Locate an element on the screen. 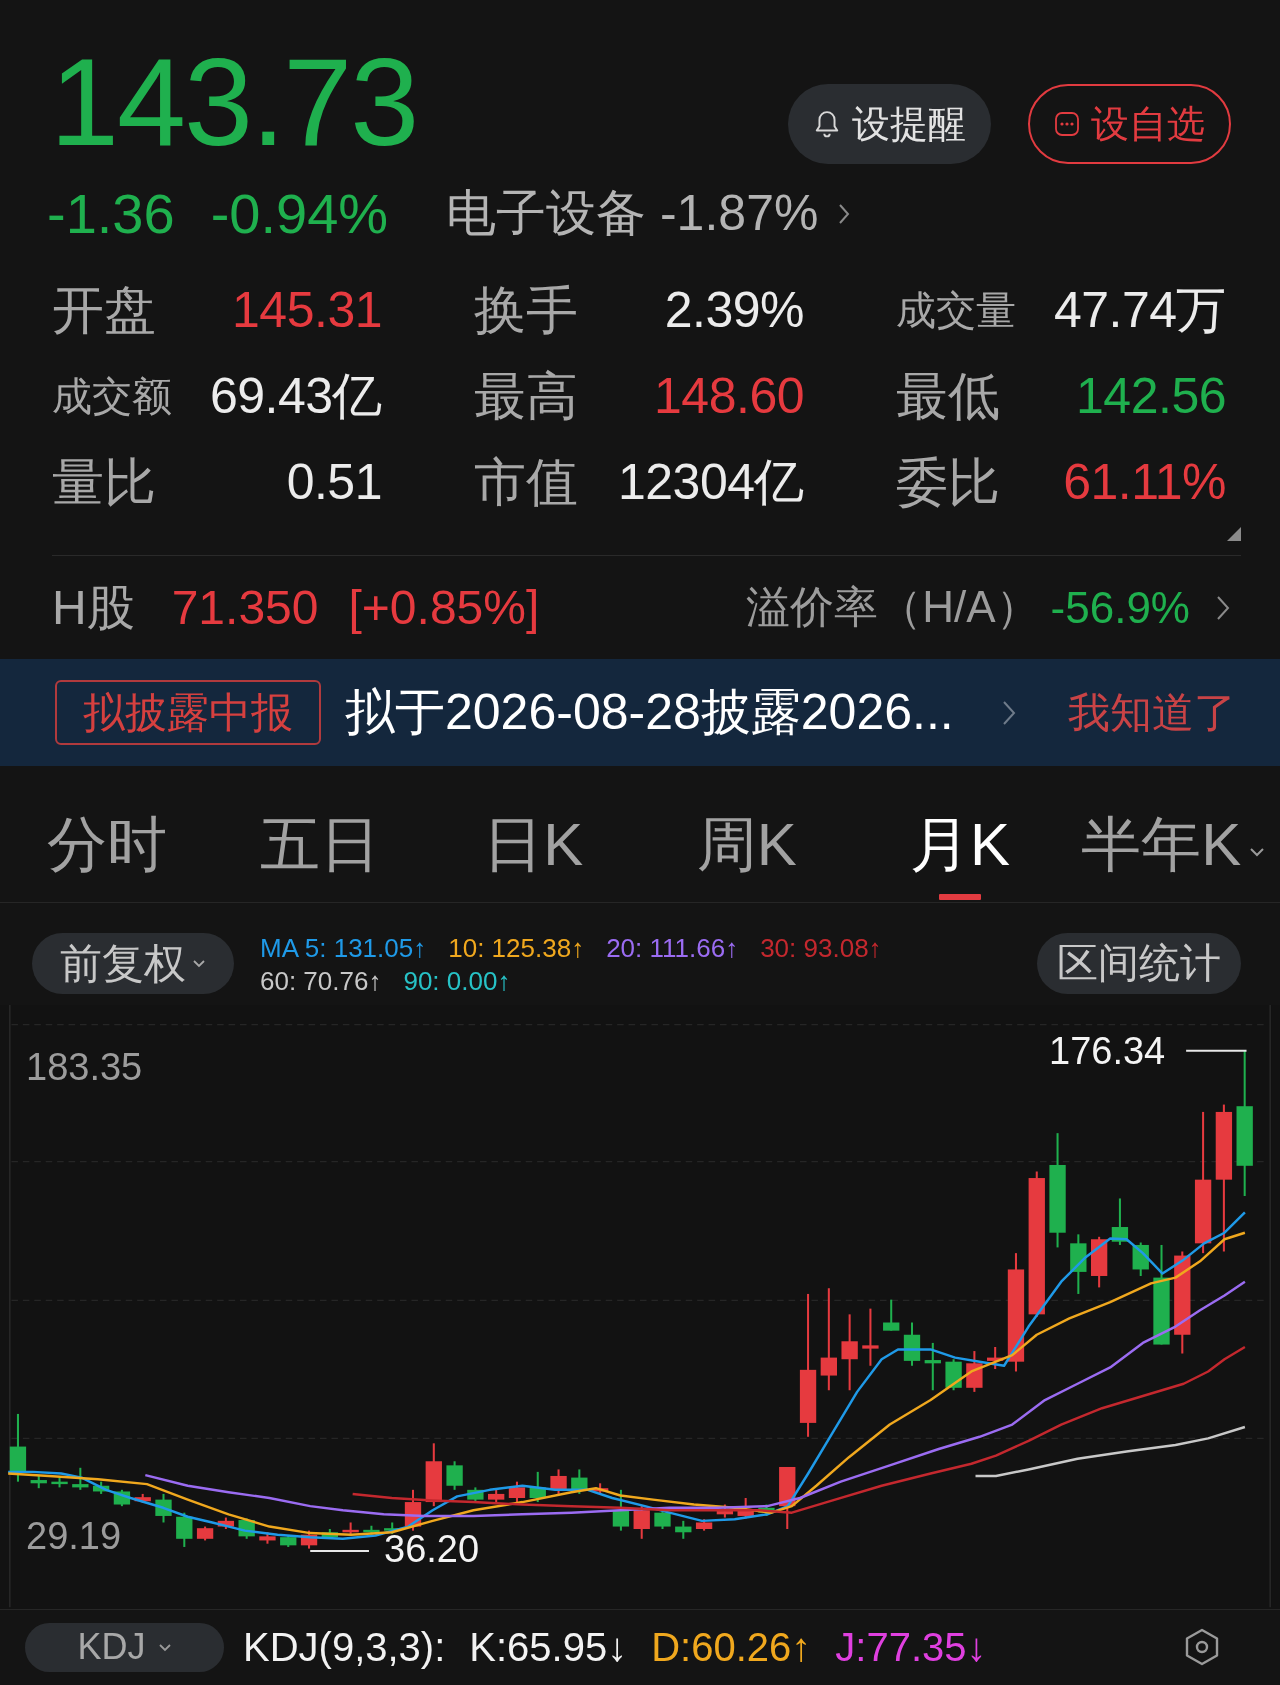  stat-value: 142.56 is located at coordinates (1151, 396).